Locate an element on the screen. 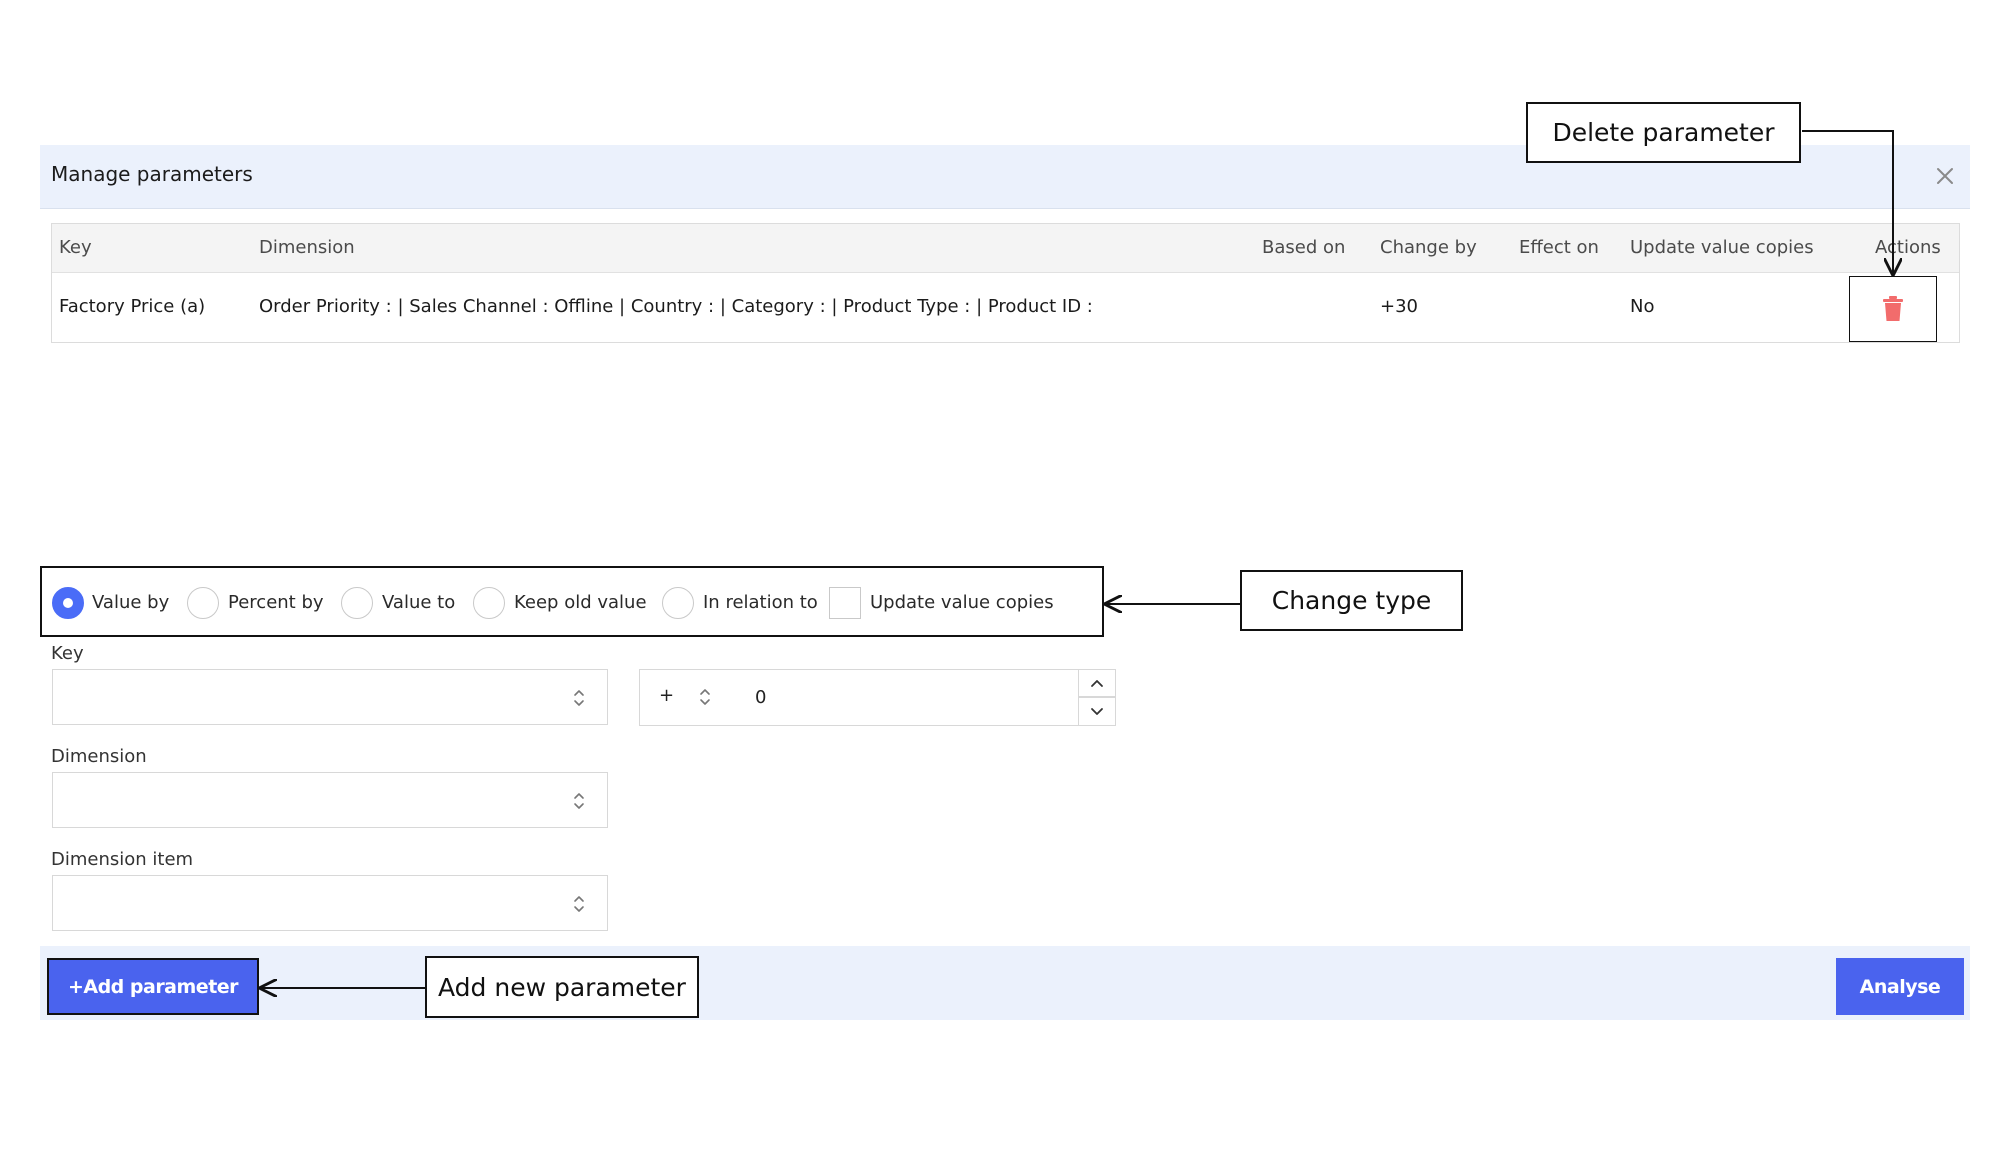  column-header-based-on: Based on is located at coordinates (1304, 247).